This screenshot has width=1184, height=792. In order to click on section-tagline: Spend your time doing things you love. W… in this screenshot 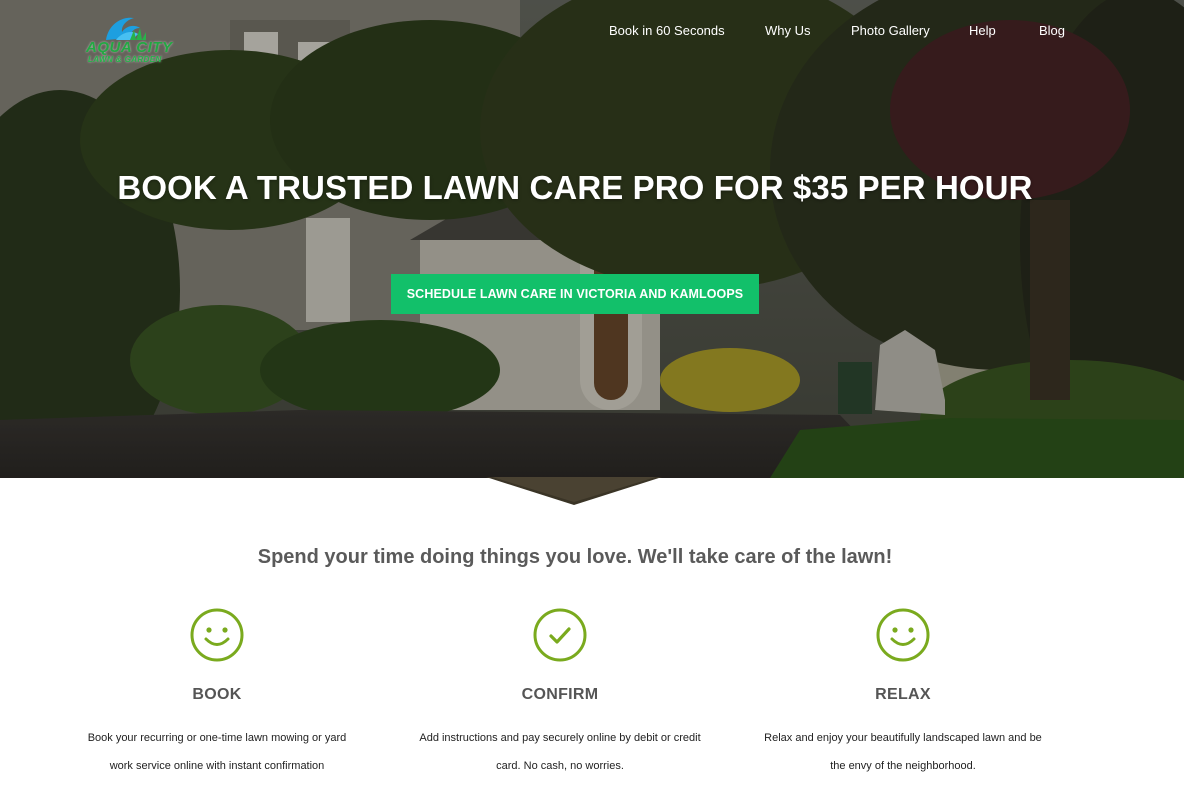, I will do `click(575, 557)`.